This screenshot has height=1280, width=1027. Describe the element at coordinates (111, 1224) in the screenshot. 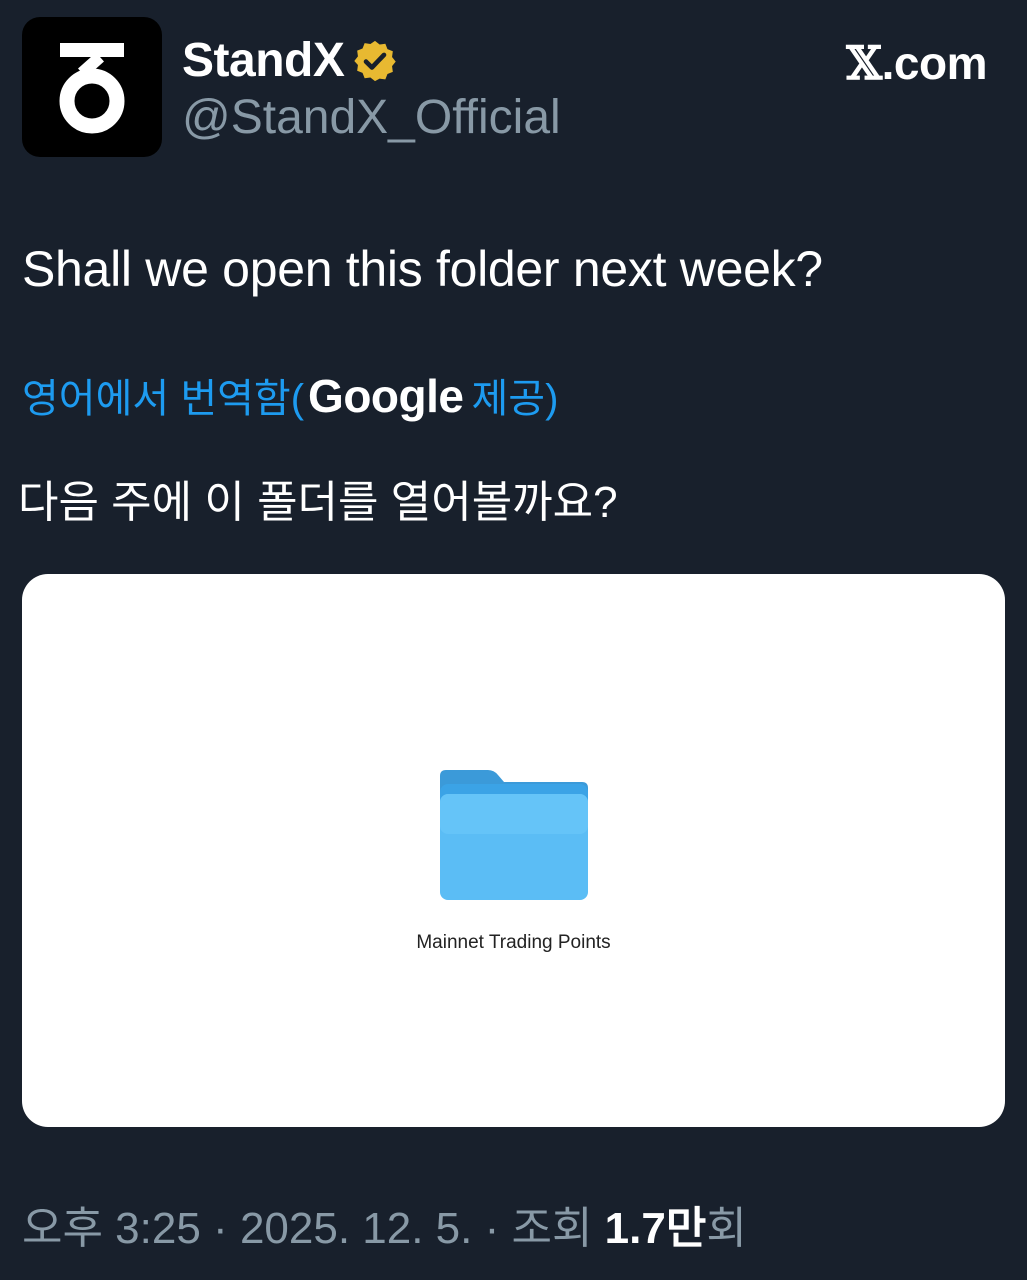

I see `tweet-time: 오후 3:25` at that location.